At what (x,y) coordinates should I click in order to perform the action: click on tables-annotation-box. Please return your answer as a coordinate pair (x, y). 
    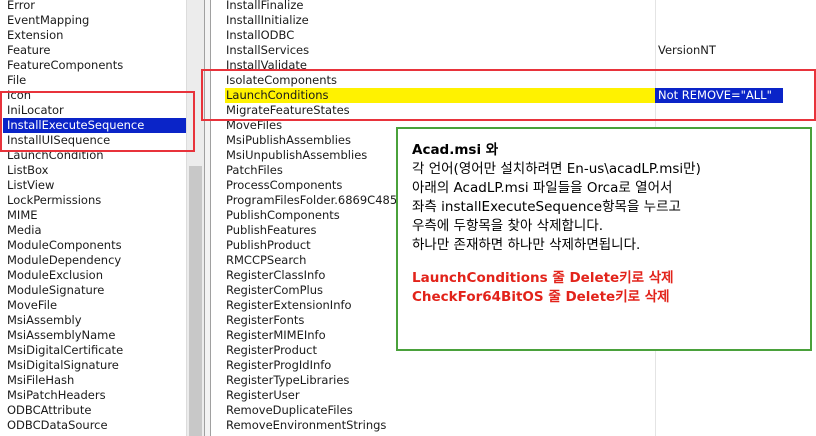
    Looking at the image, I should click on (97, 121).